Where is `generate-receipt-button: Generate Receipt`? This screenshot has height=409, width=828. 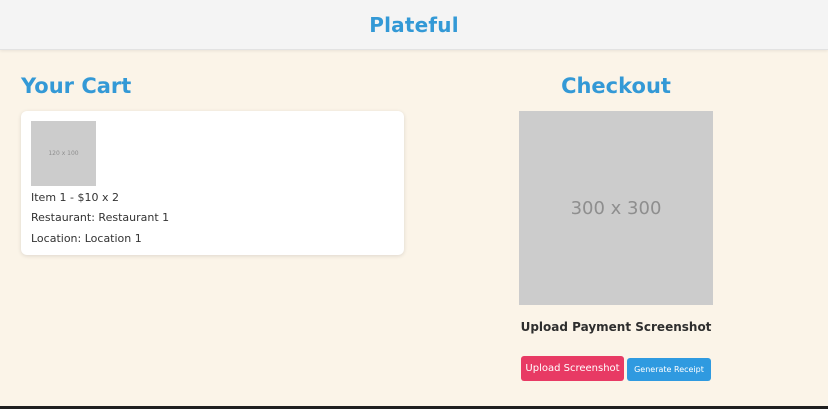 generate-receipt-button: Generate Receipt is located at coordinates (669, 369).